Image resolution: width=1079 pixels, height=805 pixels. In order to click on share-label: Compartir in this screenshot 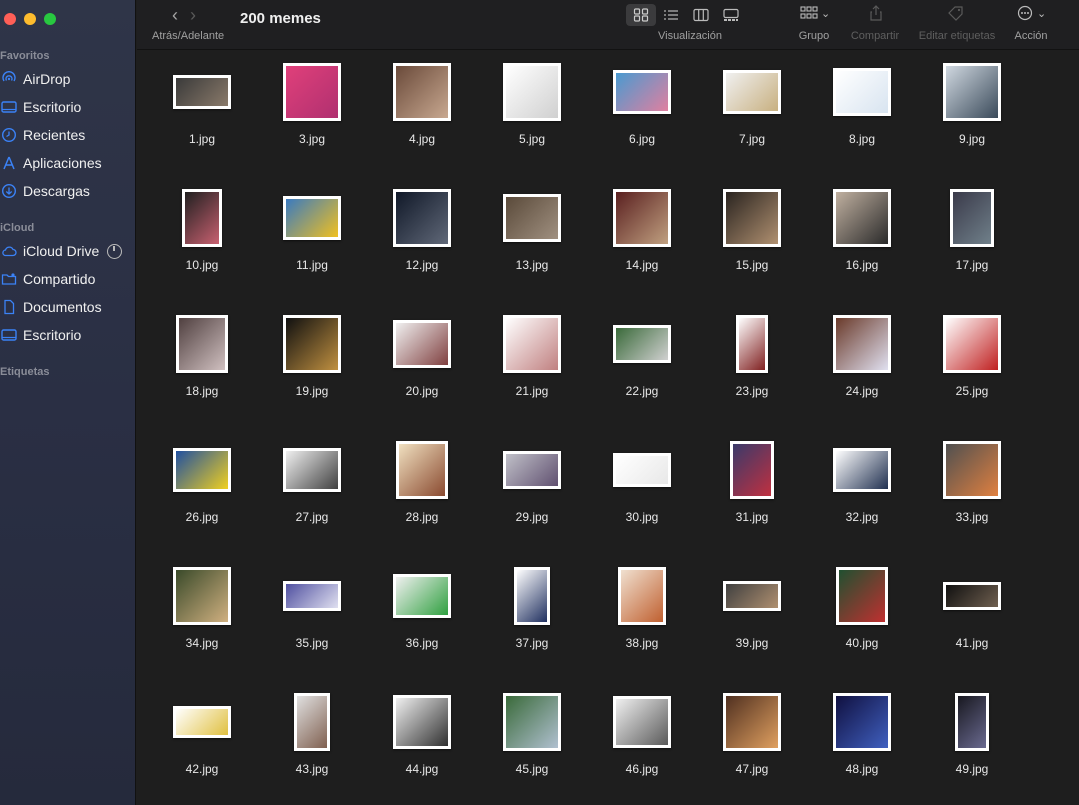, I will do `click(875, 36)`.